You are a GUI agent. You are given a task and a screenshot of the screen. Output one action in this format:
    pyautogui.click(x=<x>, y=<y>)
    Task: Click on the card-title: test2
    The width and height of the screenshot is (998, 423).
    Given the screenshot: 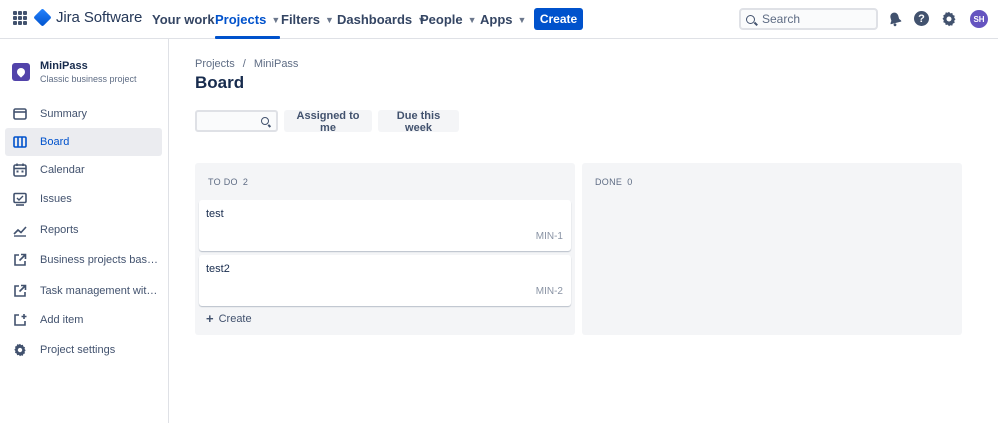 What is the action you would take?
    pyautogui.click(x=218, y=269)
    